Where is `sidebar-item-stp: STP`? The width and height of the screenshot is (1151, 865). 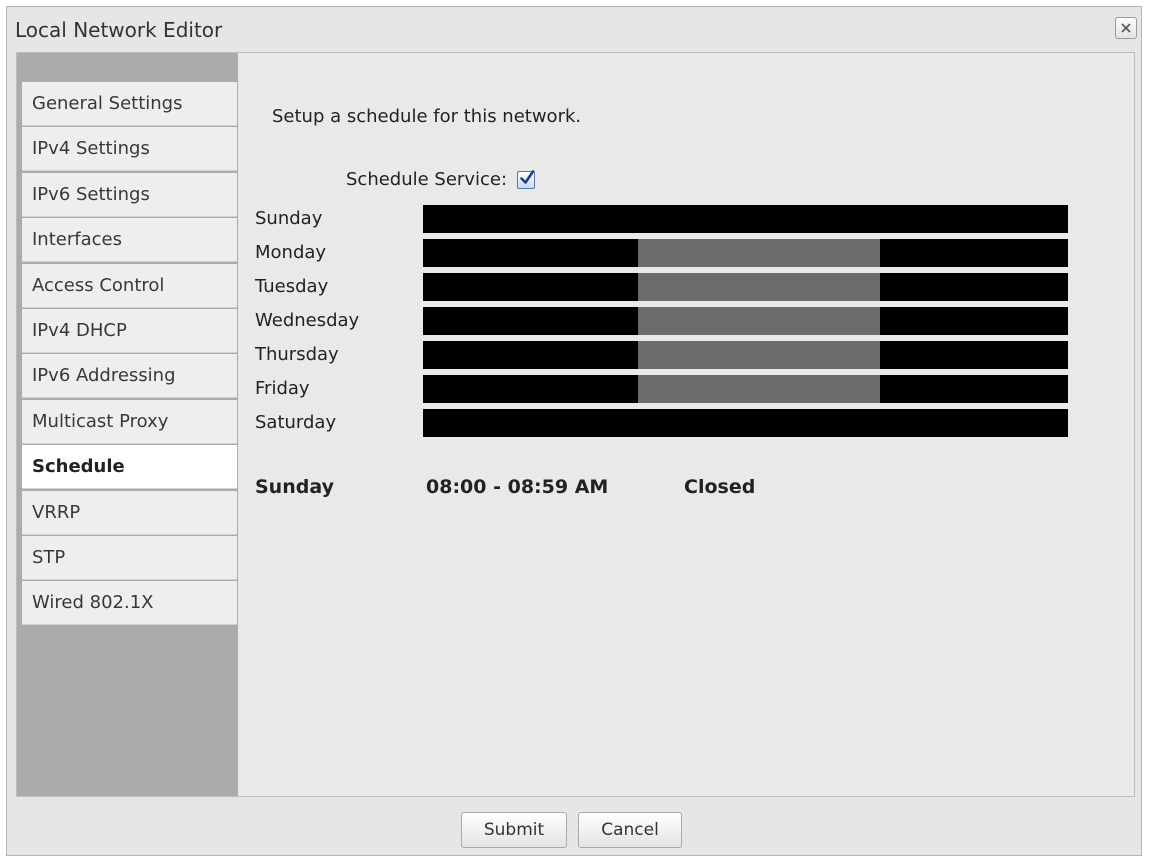
sidebar-item-stp: STP is located at coordinates (129, 557).